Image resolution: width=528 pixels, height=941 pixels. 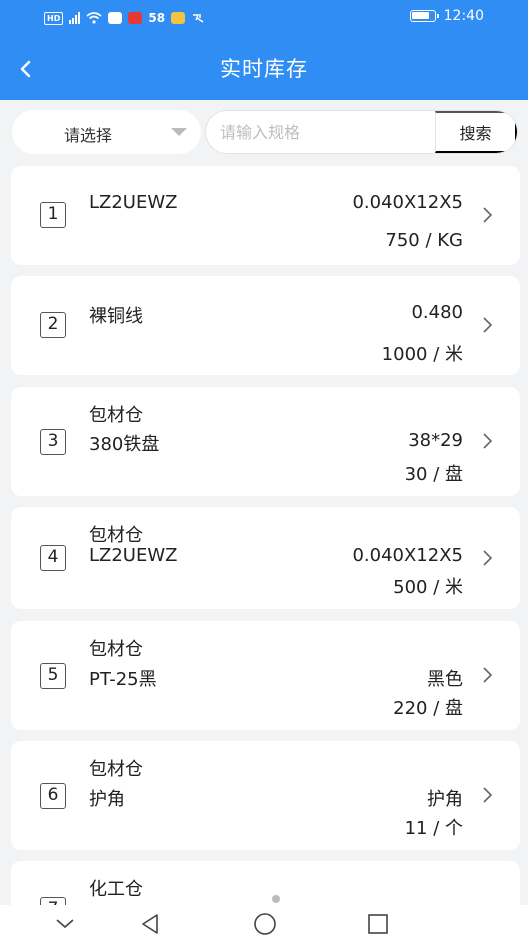 What do you see at coordinates (123, 679) in the screenshot?
I see `item-name: PT-25黑` at bounding box center [123, 679].